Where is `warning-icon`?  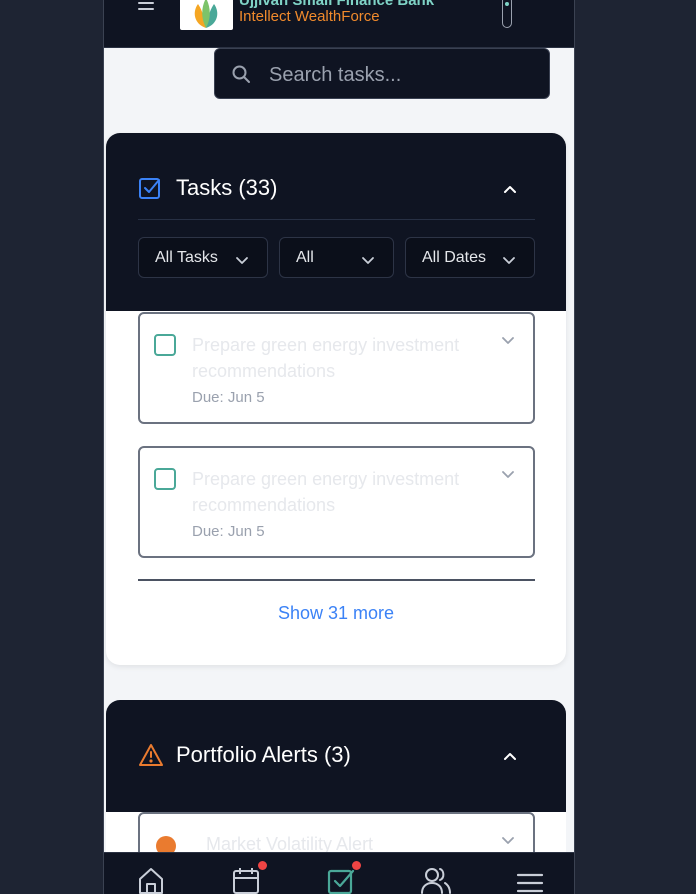 warning-icon is located at coordinates (151, 757).